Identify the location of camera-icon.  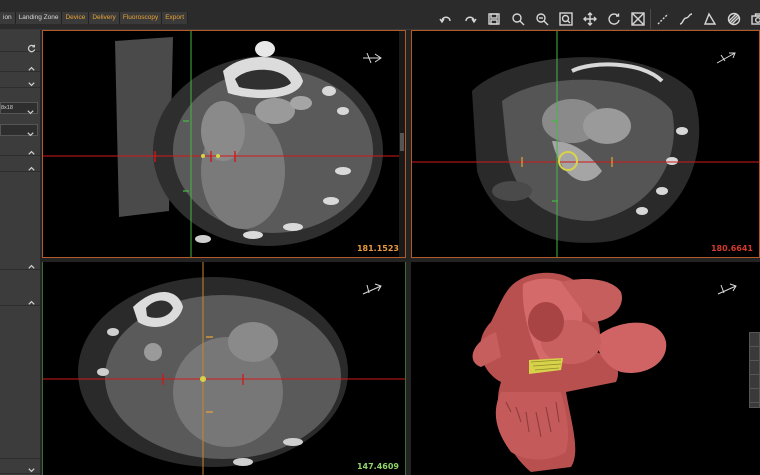
(755, 19).